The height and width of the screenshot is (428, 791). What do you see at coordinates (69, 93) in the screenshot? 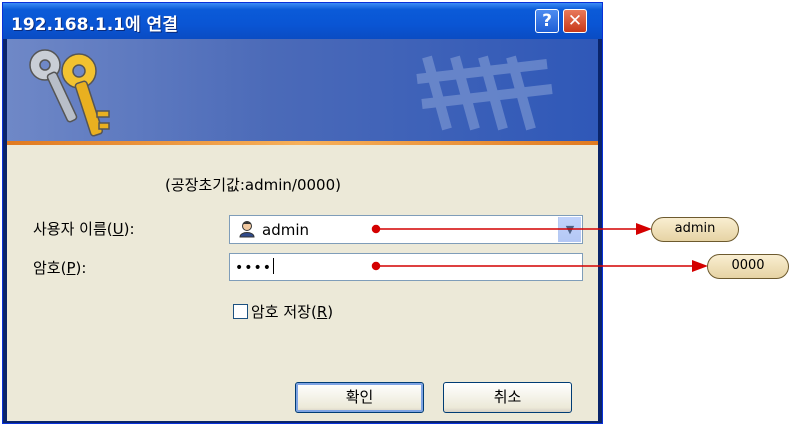
I see `keys-icon` at bounding box center [69, 93].